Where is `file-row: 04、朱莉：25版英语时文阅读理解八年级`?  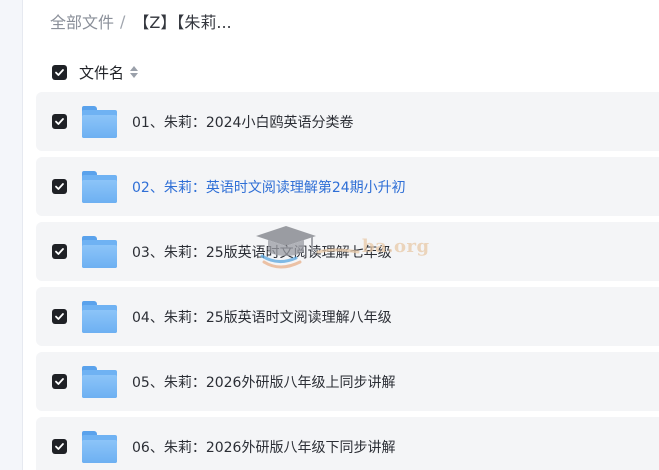 file-row: 04、朱莉：25版英语时文阅读理解八年级 is located at coordinates (347, 316).